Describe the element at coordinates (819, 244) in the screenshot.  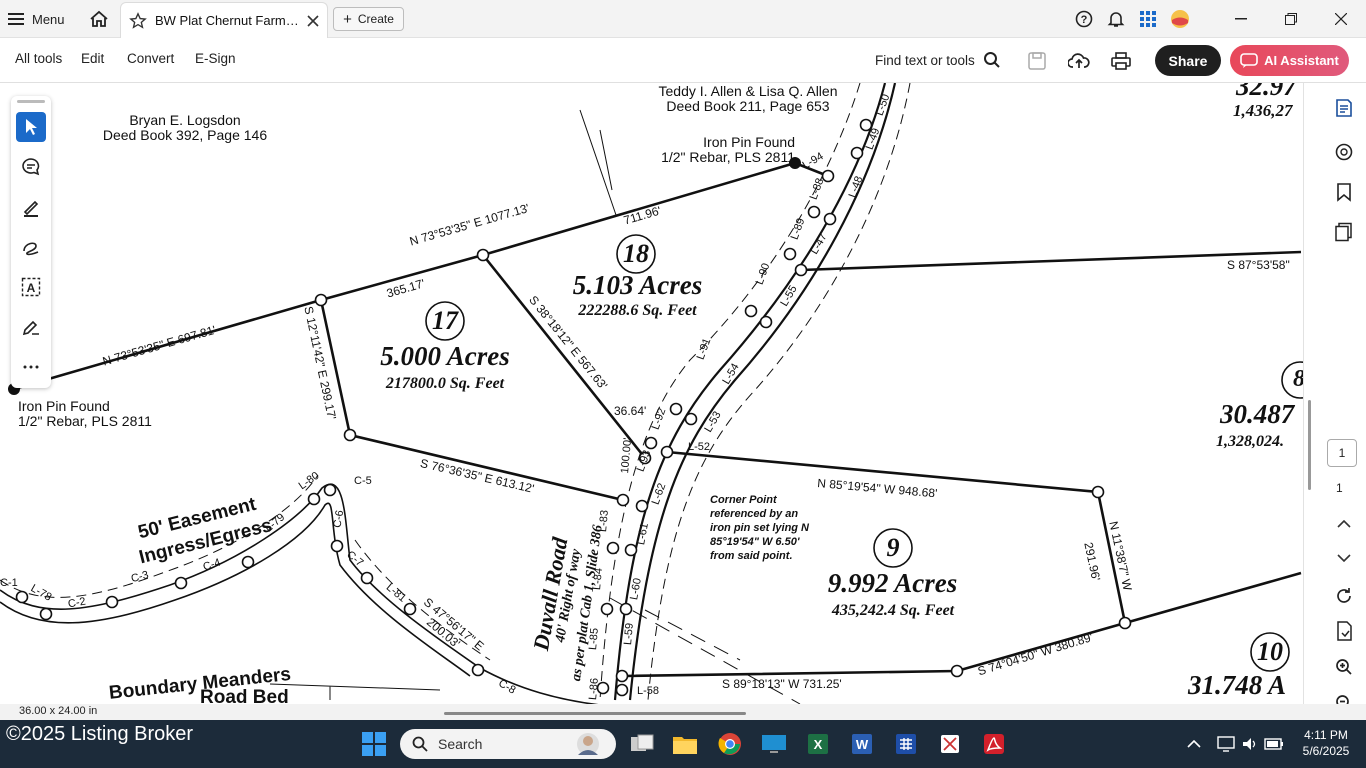
I see `segment-label: L-47` at that location.